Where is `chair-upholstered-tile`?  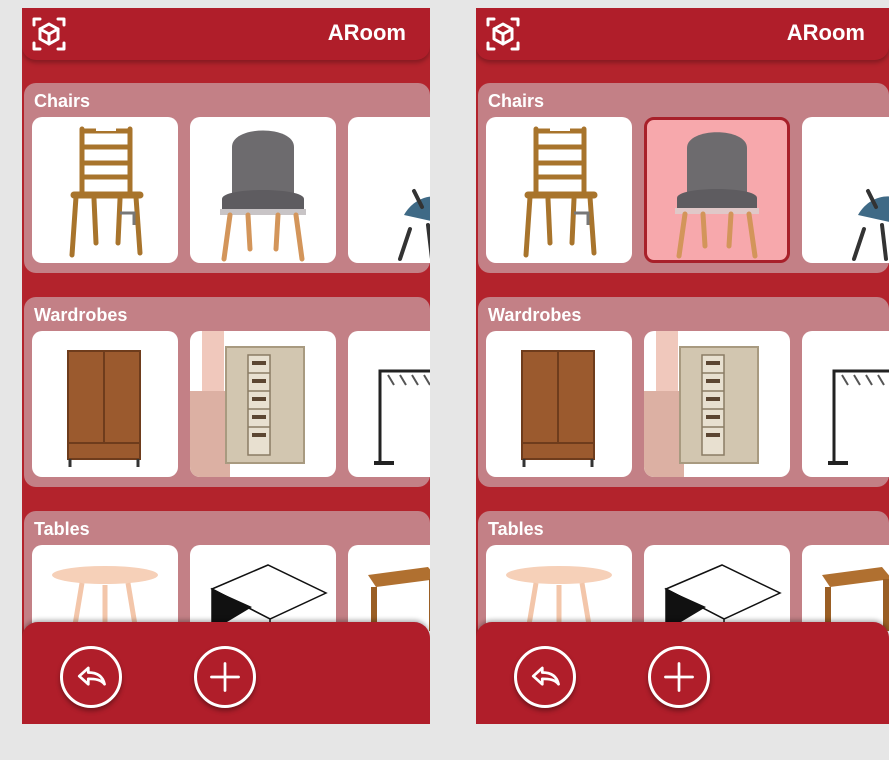 chair-upholstered-tile is located at coordinates (263, 190).